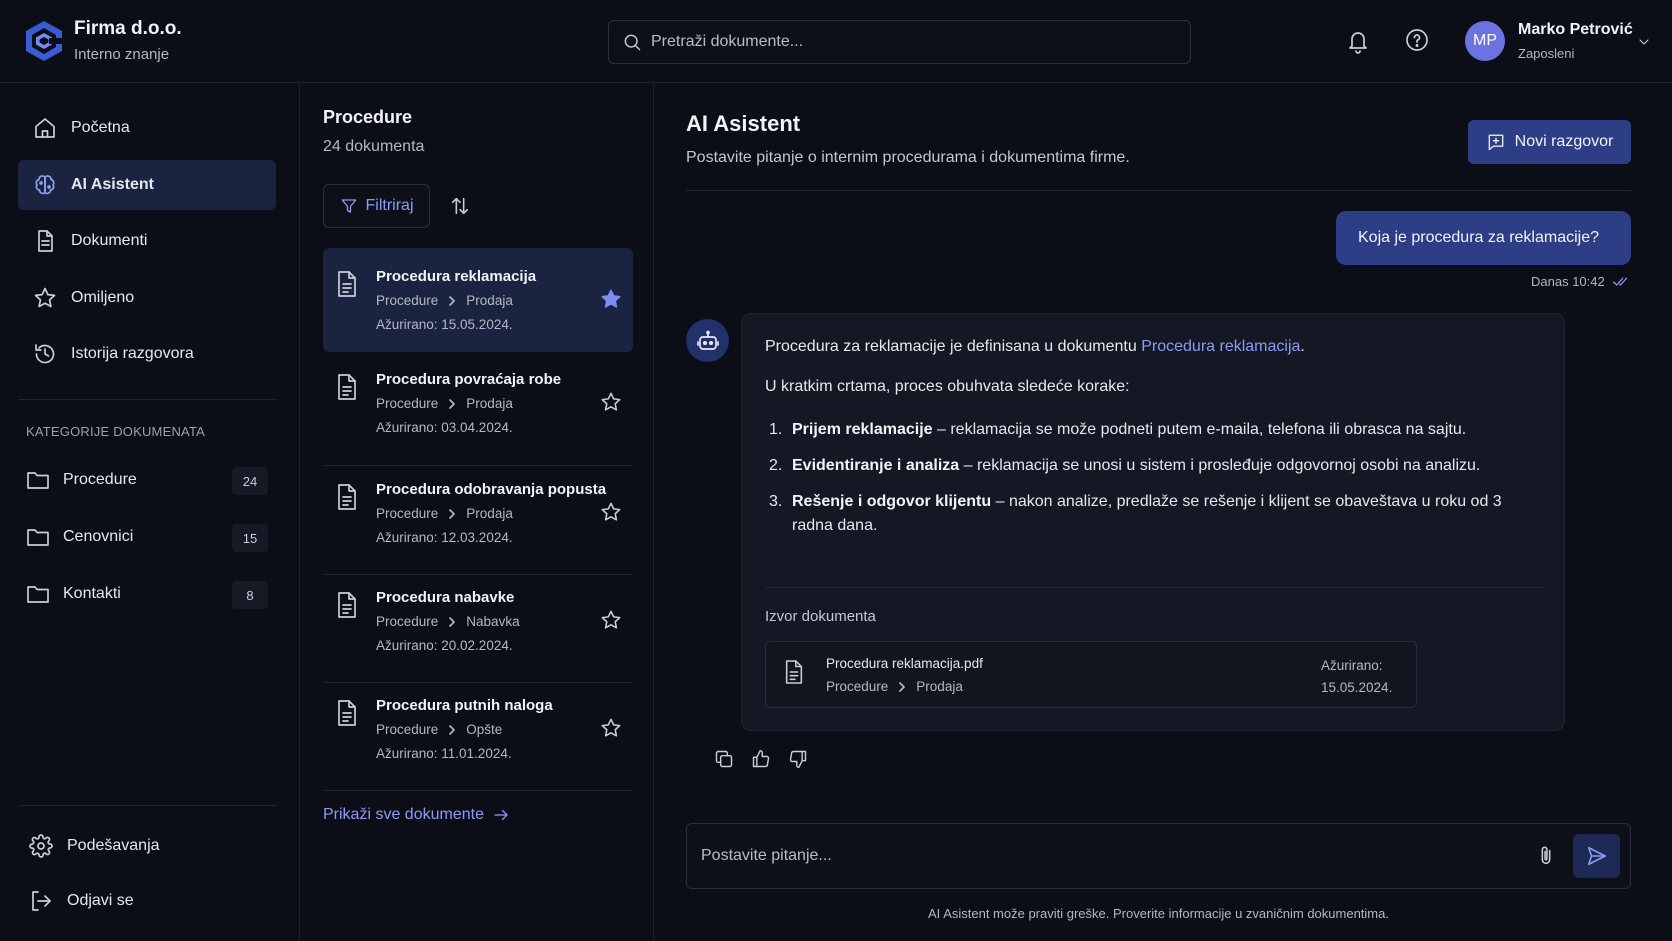 The width and height of the screenshot is (1672, 941). I want to click on category-contacts: Kontakti 8, so click(147, 594).